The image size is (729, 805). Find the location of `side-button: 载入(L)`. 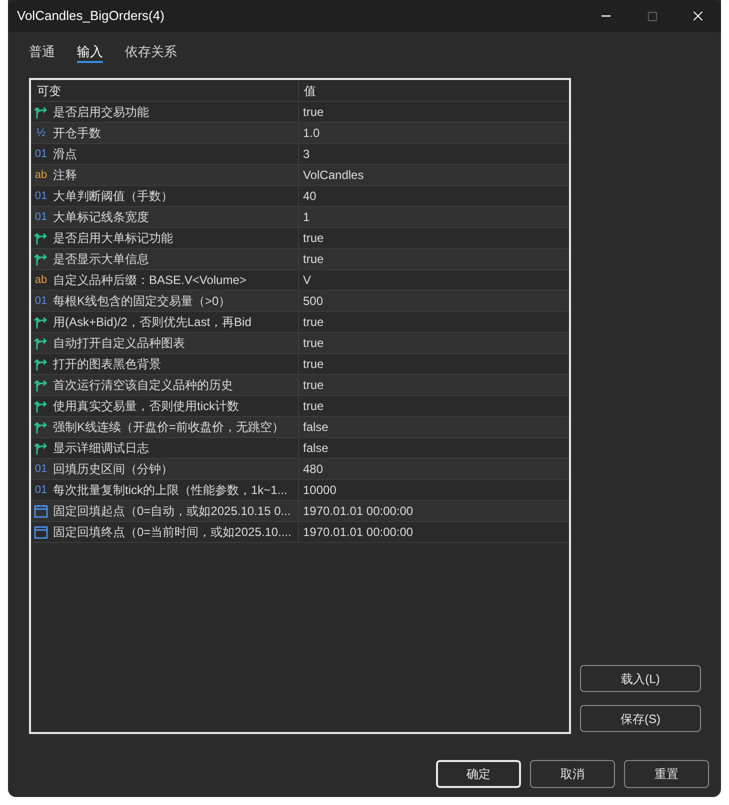

side-button: 载入(L) is located at coordinates (640, 678).